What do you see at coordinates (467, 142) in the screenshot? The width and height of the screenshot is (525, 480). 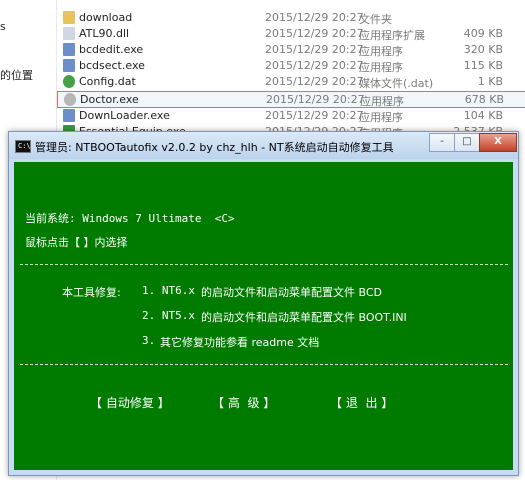 I see `maximize-button: □` at bounding box center [467, 142].